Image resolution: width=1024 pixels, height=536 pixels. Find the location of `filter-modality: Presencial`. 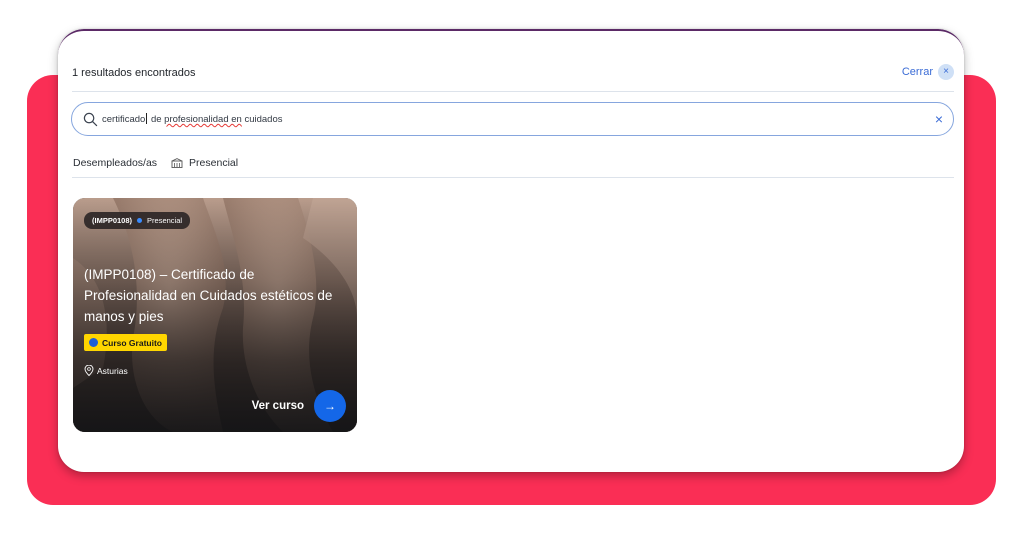

filter-modality: Presencial is located at coordinates (204, 163).